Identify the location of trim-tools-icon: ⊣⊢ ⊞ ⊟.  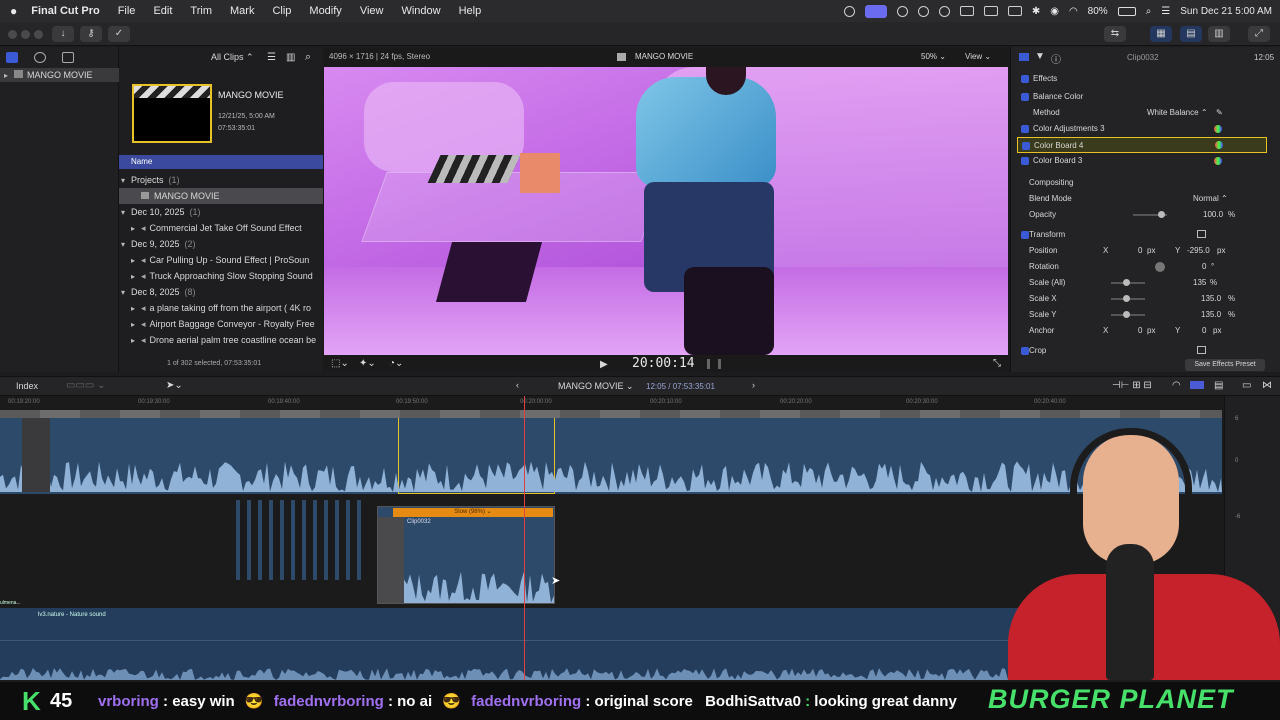
(1132, 385).